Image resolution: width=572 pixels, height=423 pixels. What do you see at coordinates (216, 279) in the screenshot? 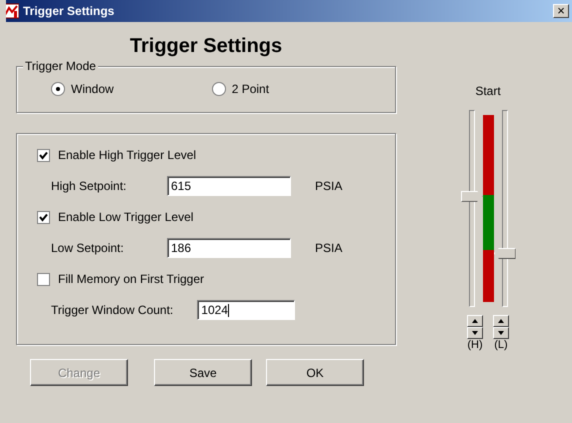
I see `checkbox-option: Fill Memory on First Trigger` at bounding box center [216, 279].